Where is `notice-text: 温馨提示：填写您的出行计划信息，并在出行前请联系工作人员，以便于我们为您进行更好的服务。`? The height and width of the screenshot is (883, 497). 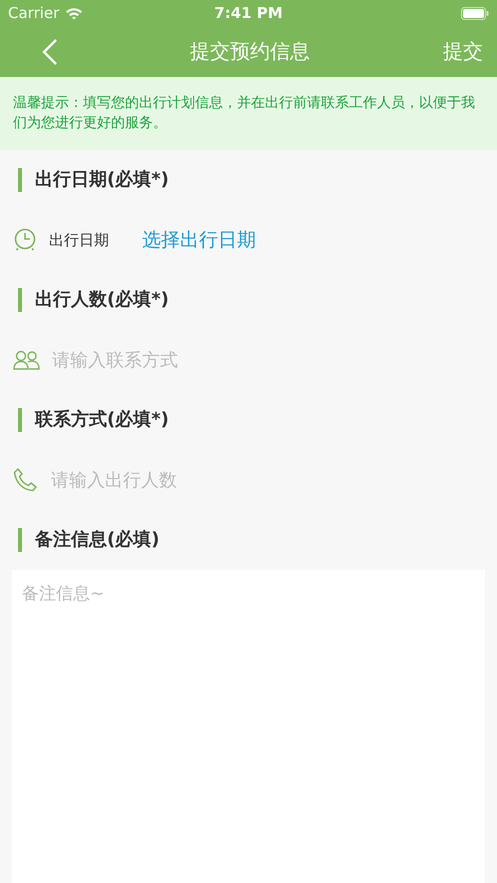
notice-text: 温馨提示：填写您的出行计划信息，并在出行前请联系工作人员，以便于我们为您进行更好的服务。 is located at coordinates (248, 113).